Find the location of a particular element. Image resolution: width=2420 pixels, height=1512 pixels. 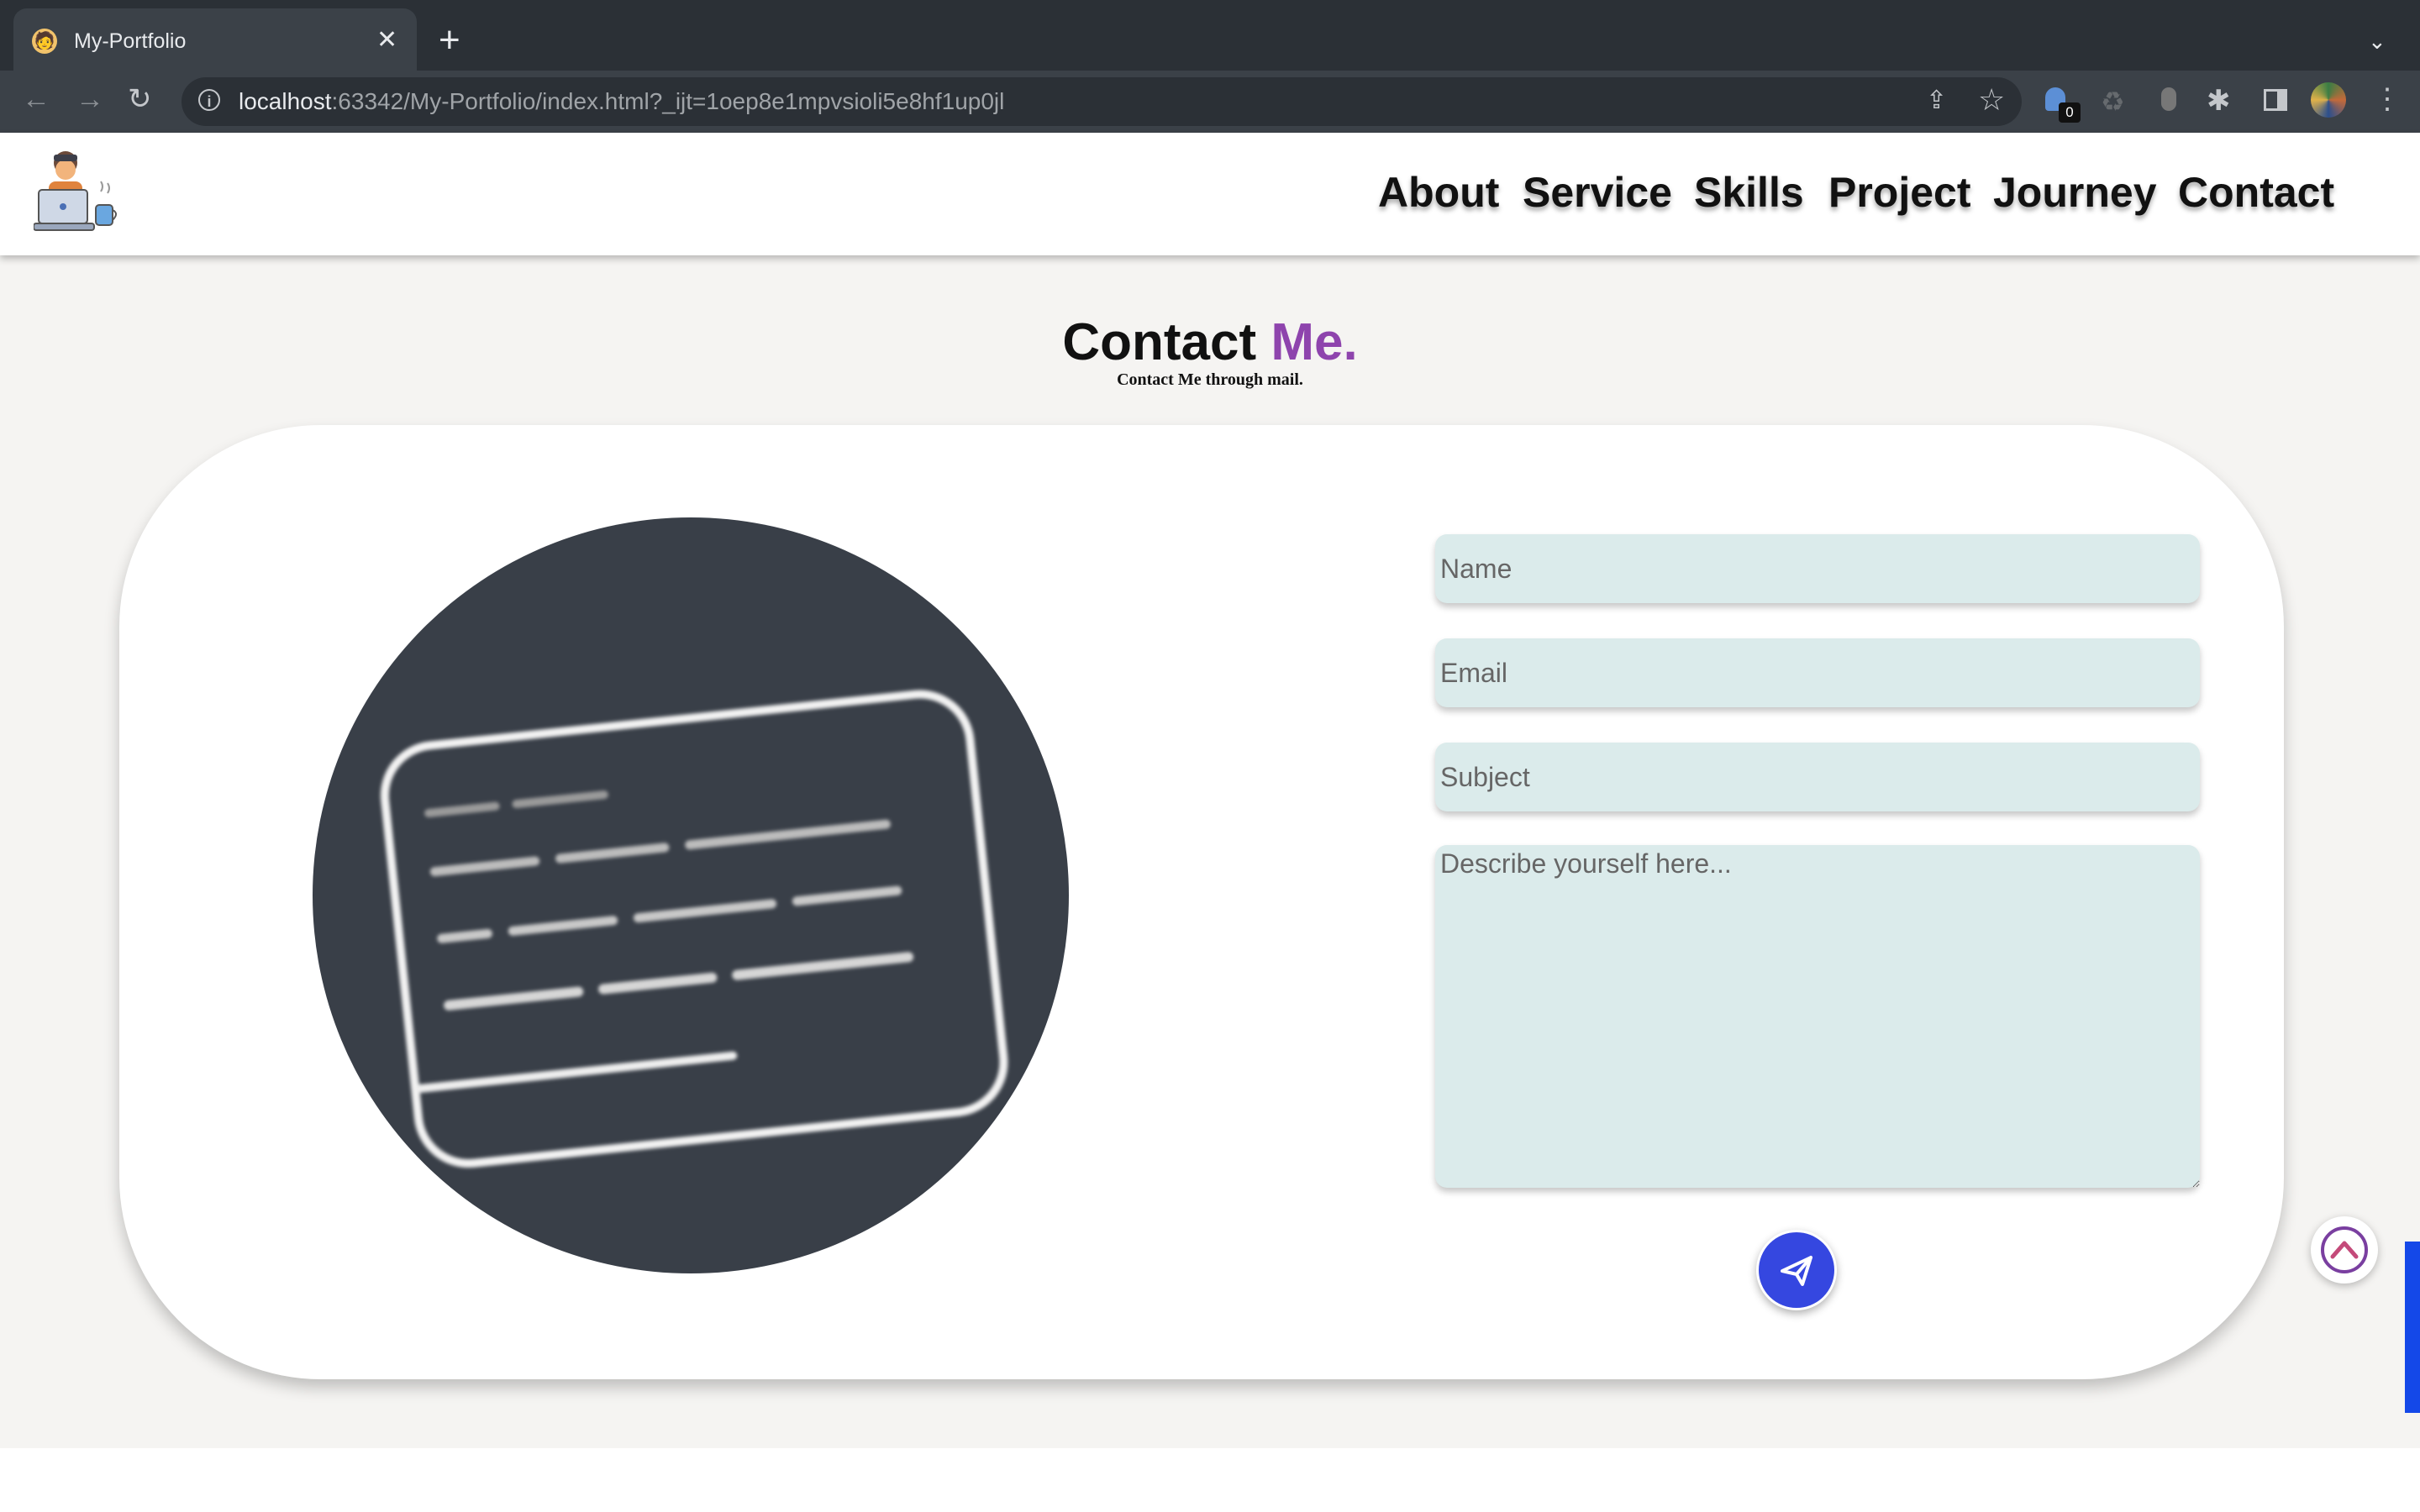

page-bottom-strip is located at coordinates (1210, 1480).